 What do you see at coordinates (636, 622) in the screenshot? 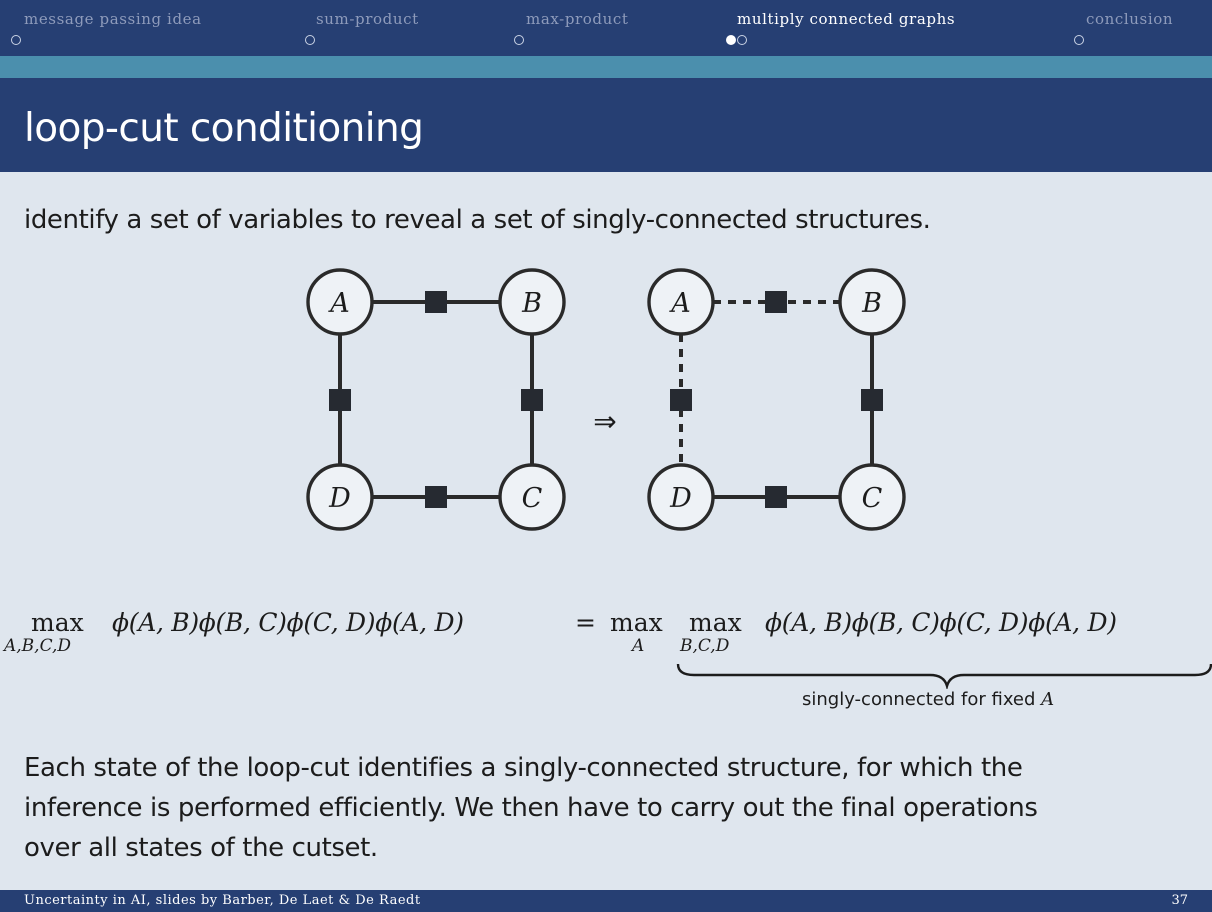
I see `eq-rhs-max-outer: max` at bounding box center [636, 622].